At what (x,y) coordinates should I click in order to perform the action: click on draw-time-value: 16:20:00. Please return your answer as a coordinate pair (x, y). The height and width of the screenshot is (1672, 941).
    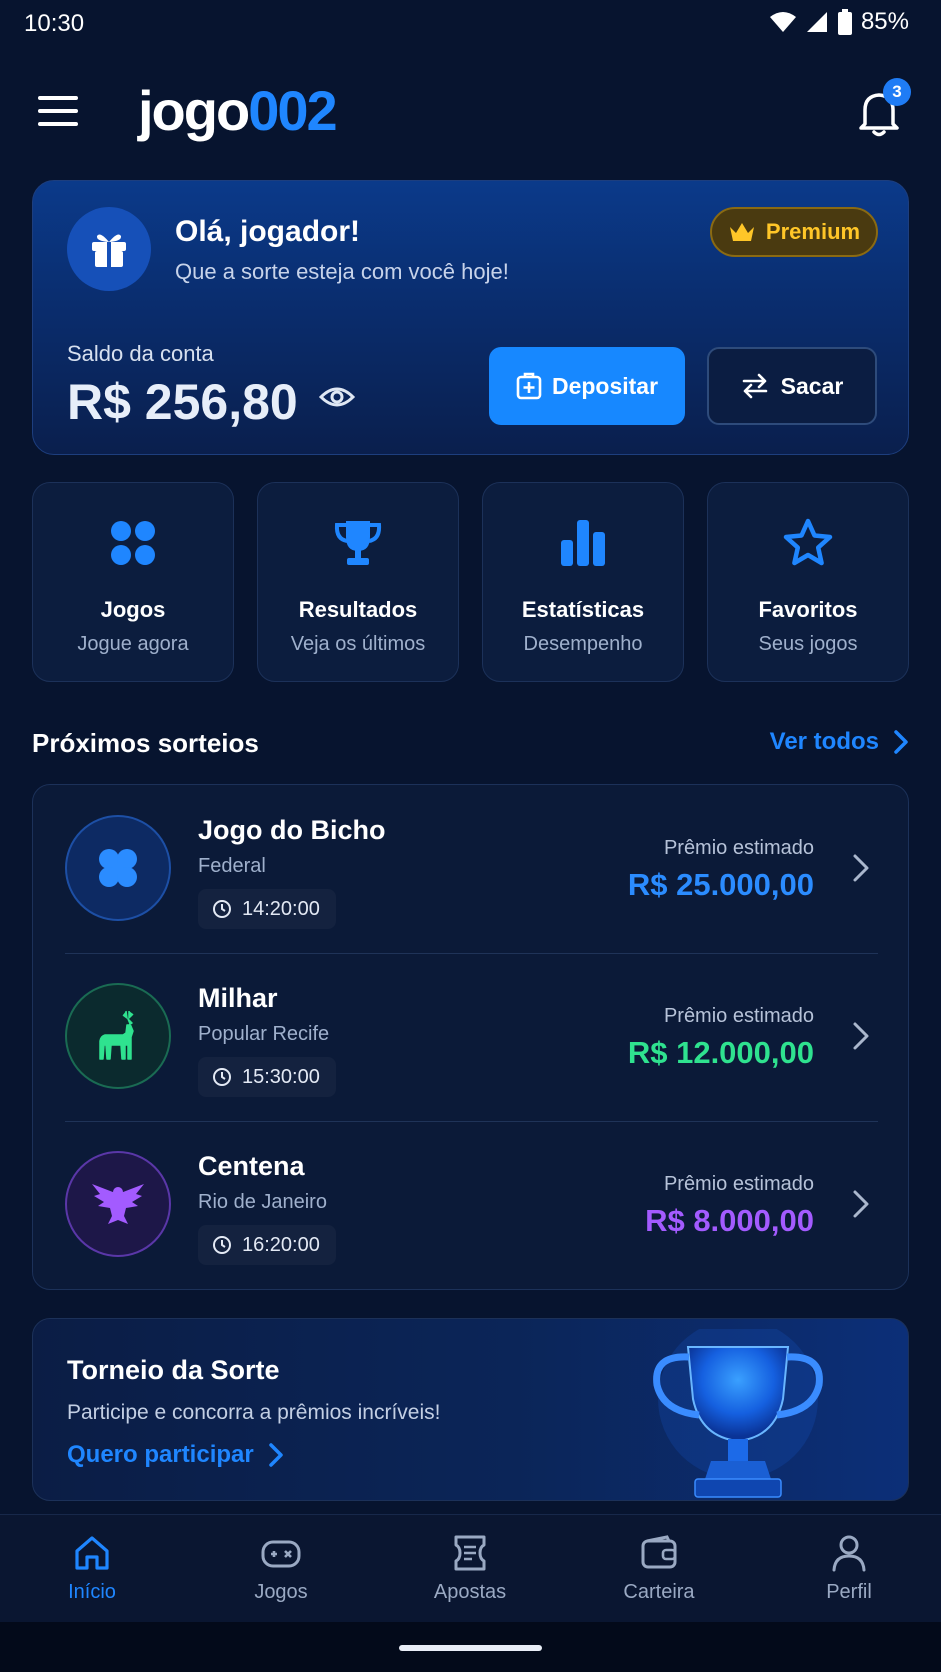
    Looking at the image, I should click on (281, 1244).